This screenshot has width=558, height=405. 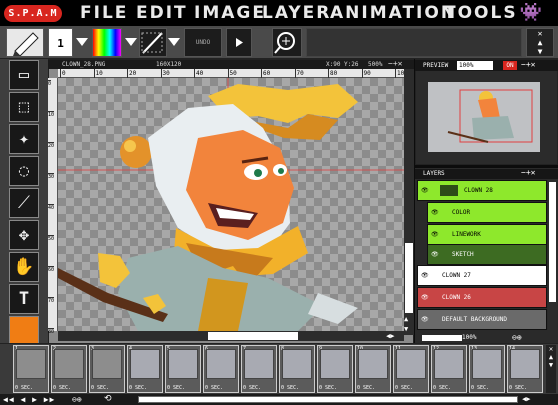 What do you see at coordinates (104, 13) in the screenshot?
I see `menu-file: FILE` at bounding box center [104, 13].